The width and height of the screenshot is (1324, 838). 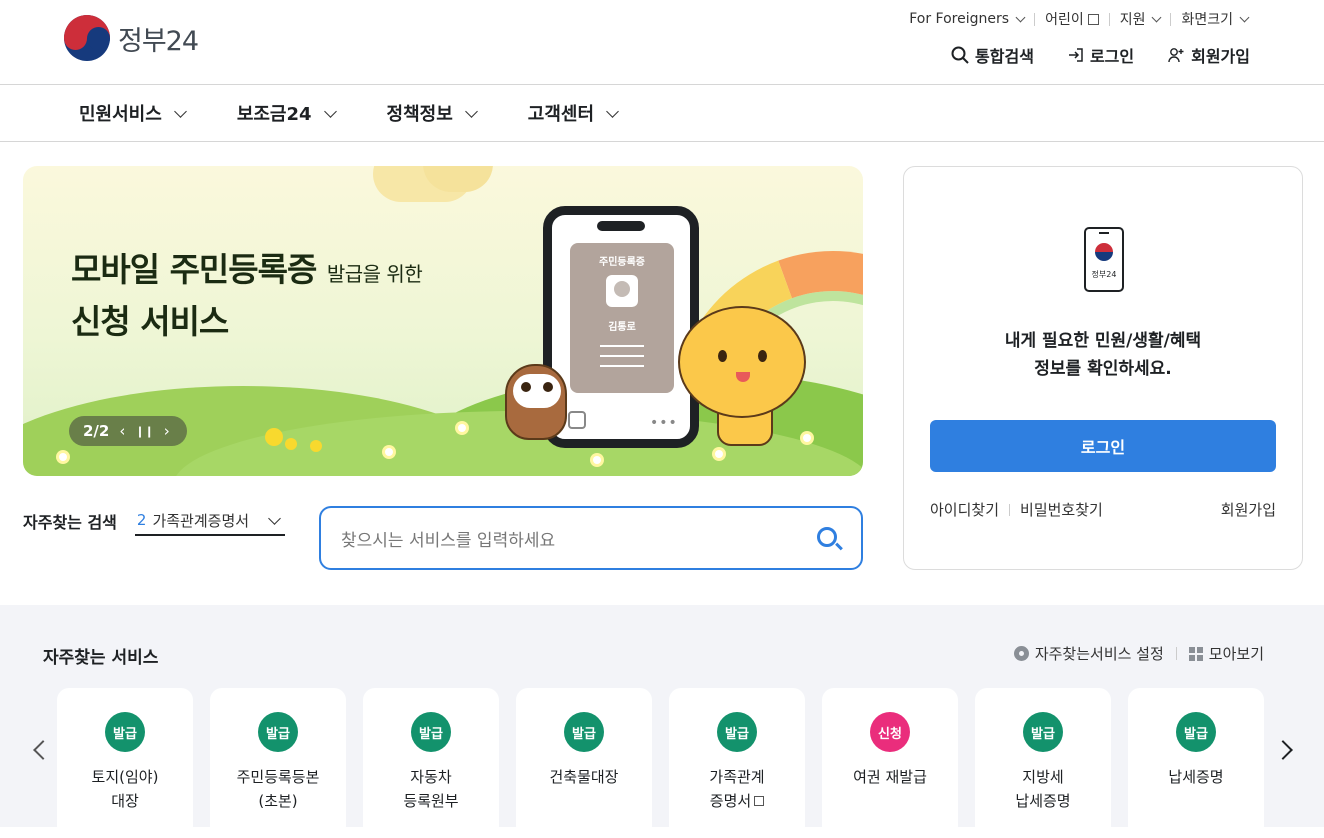 What do you see at coordinates (1207, 20) in the screenshot?
I see `font-size-label: 화면크기` at bounding box center [1207, 20].